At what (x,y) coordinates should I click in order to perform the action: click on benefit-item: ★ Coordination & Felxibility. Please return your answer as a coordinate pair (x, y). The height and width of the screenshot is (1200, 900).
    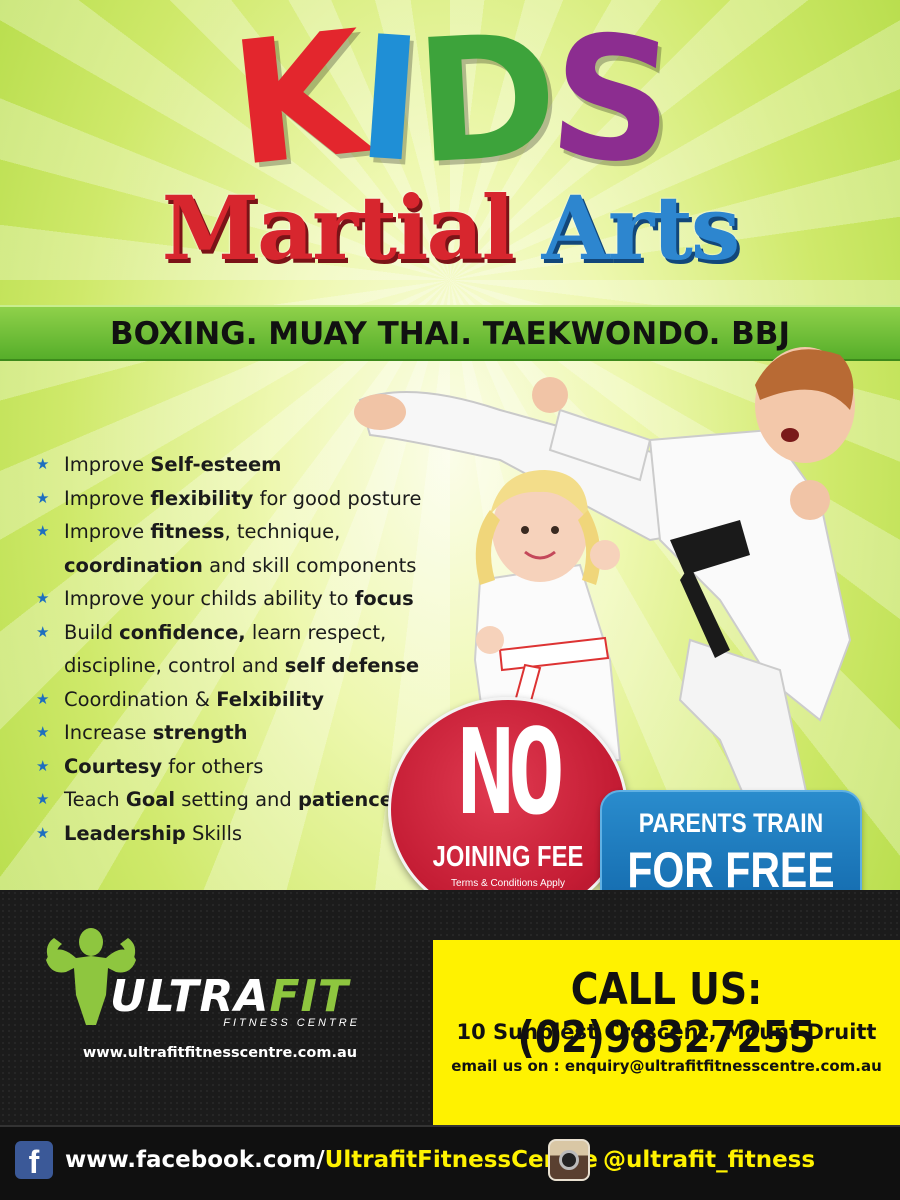
    Looking at the image, I should click on (246, 700).